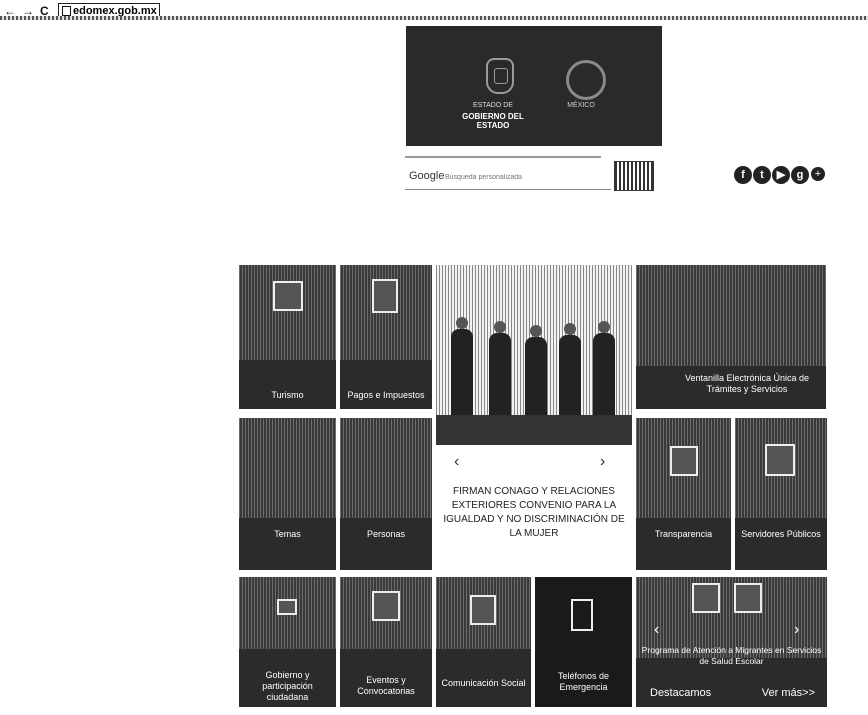 The image size is (868, 715). What do you see at coordinates (581, 105) in the screenshot?
I see `banner-line-3: MÉXICO` at bounding box center [581, 105].